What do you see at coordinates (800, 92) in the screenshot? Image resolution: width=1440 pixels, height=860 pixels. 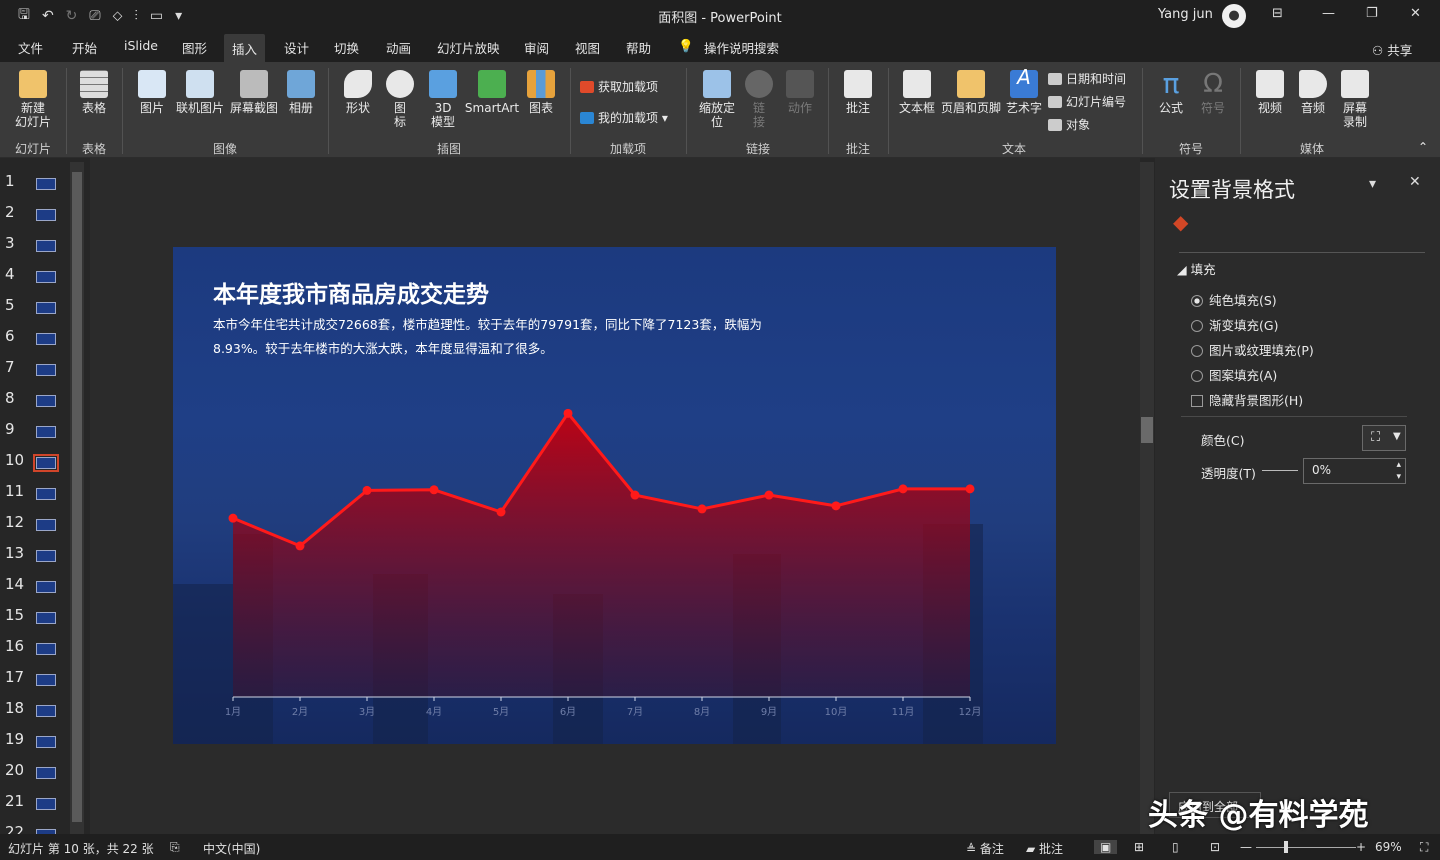 I see `action-button: 动作` at bounding box center [800, 92].